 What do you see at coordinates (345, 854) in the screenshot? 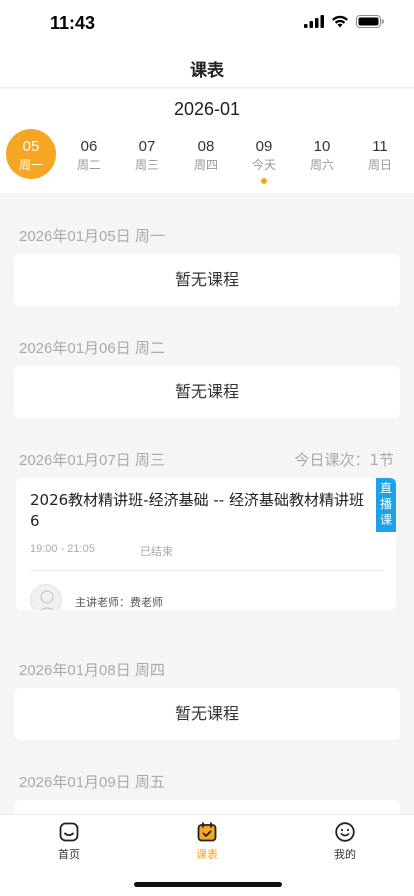
I see `tab-label: 我的` at bounding box center [345, 854].